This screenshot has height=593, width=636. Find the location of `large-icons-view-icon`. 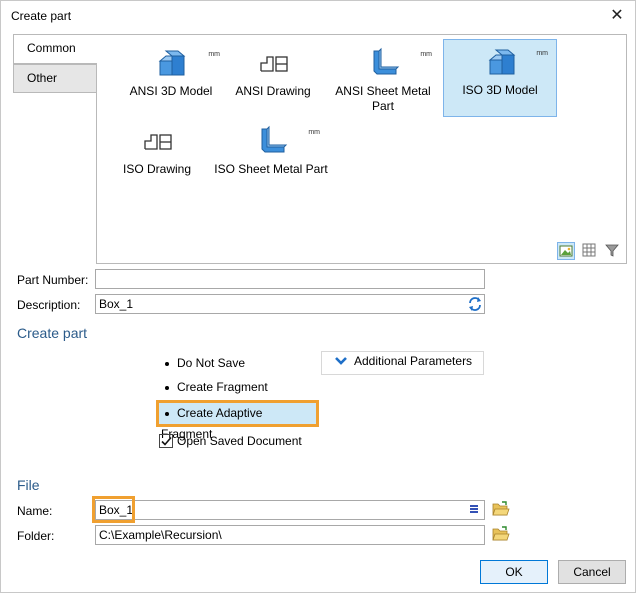

large-icons-view-icon is located at coordinates (566, 251).